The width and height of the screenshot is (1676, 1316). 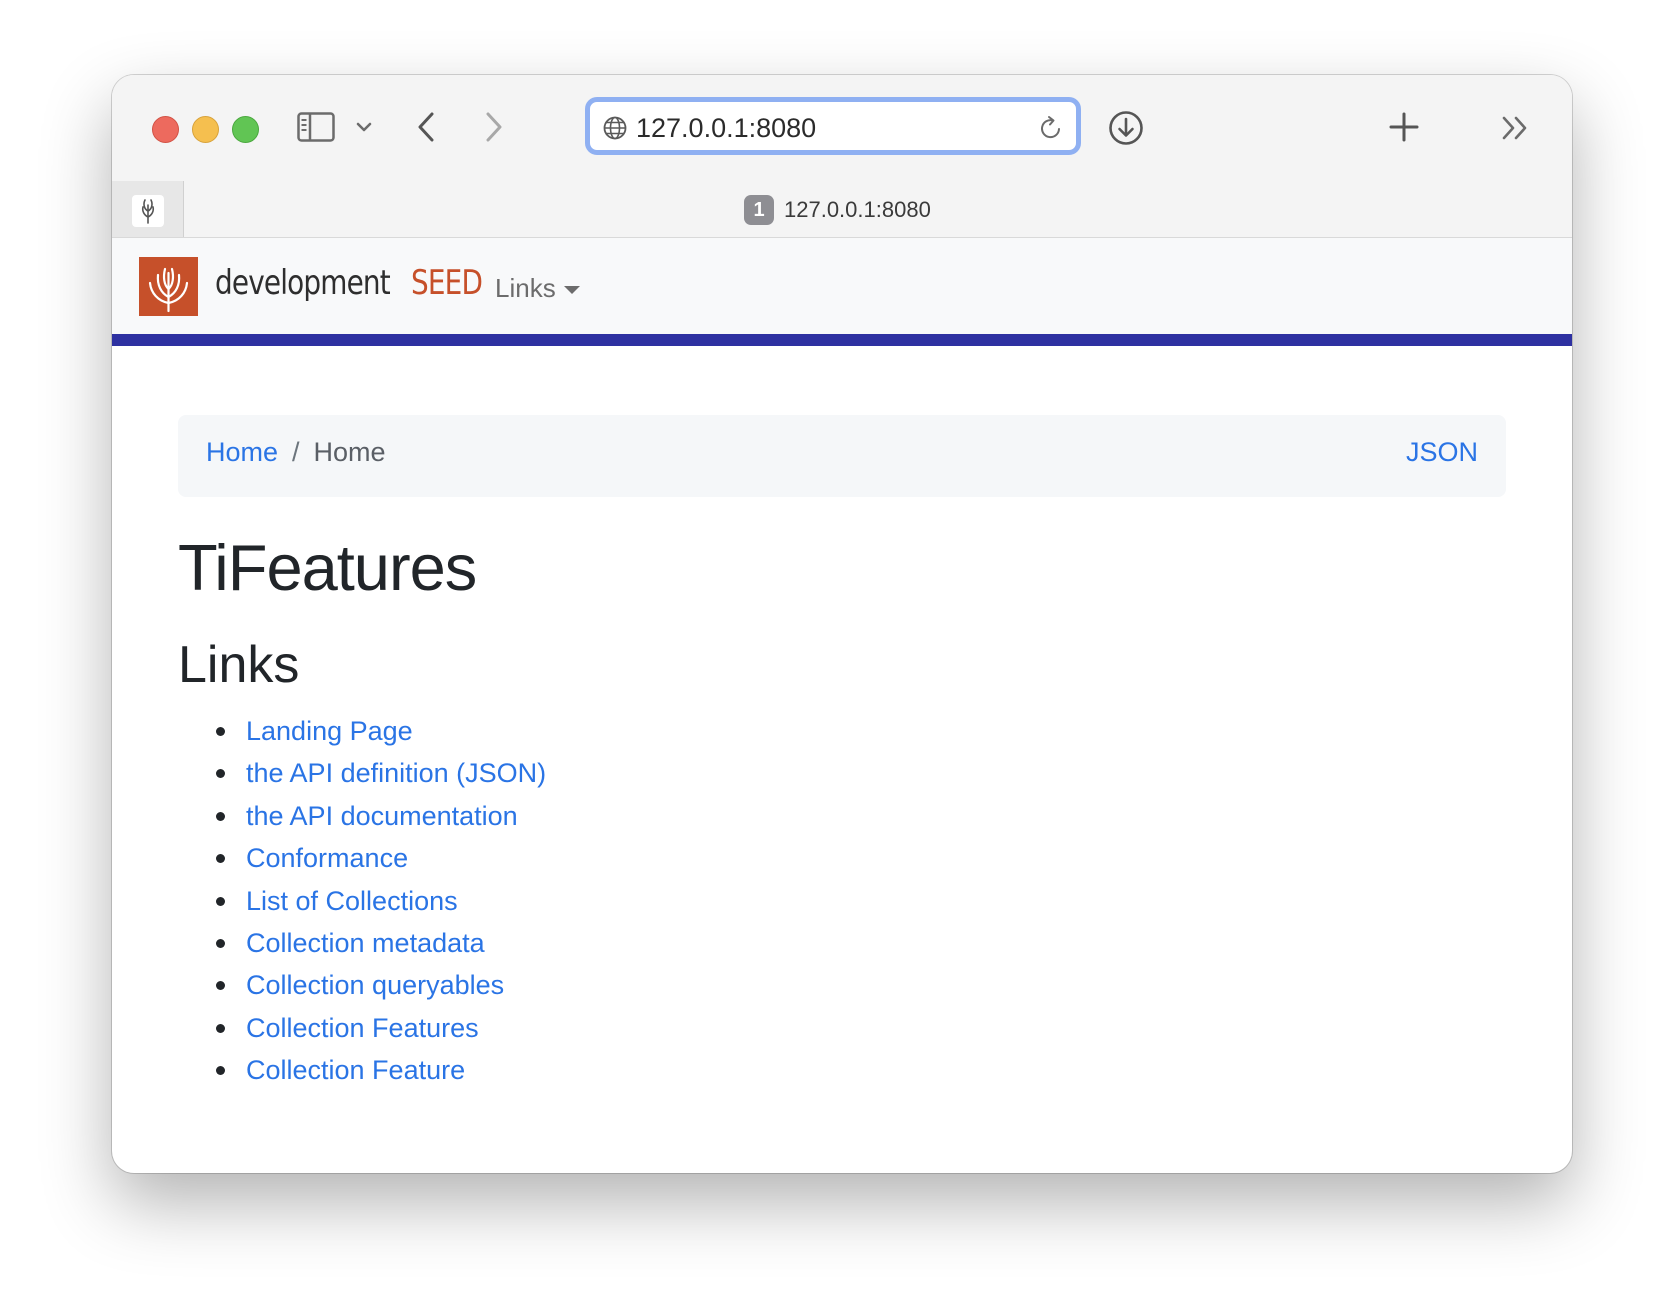 What do you see at coordinates (355, 1070) in the screenshot?
I see `collection-feature-link: Collection Feature` at bounding box center [355, 1070].